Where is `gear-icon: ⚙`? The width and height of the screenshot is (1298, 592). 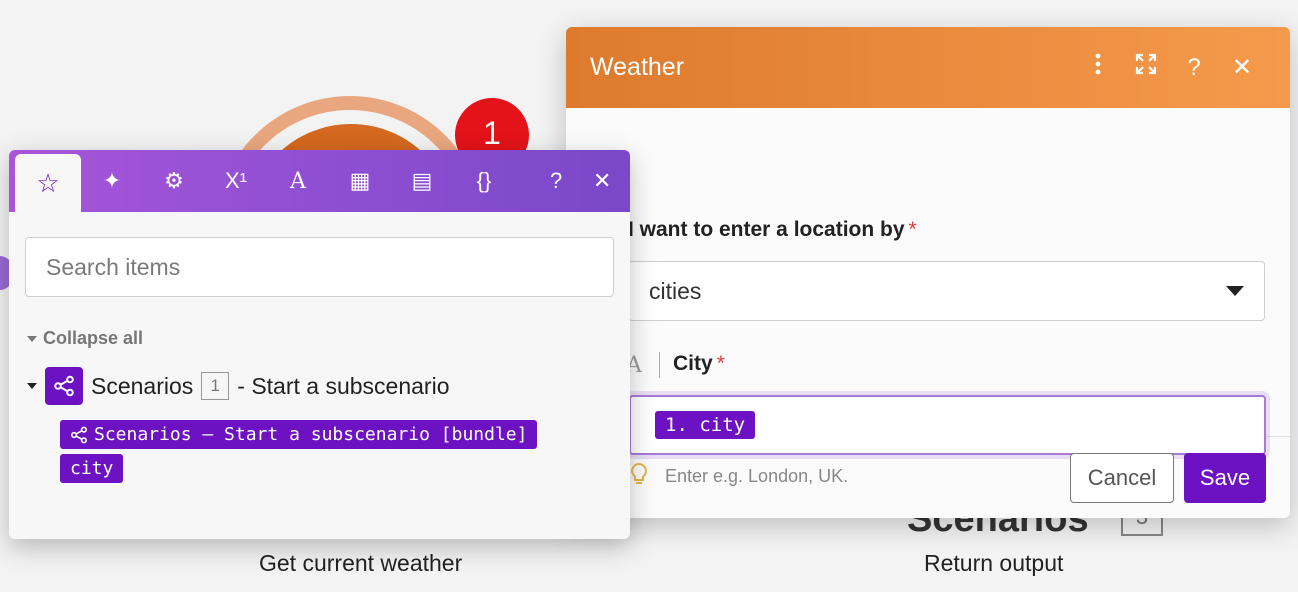 gear-icon: ⚙ is located at coordinates (174, 180).